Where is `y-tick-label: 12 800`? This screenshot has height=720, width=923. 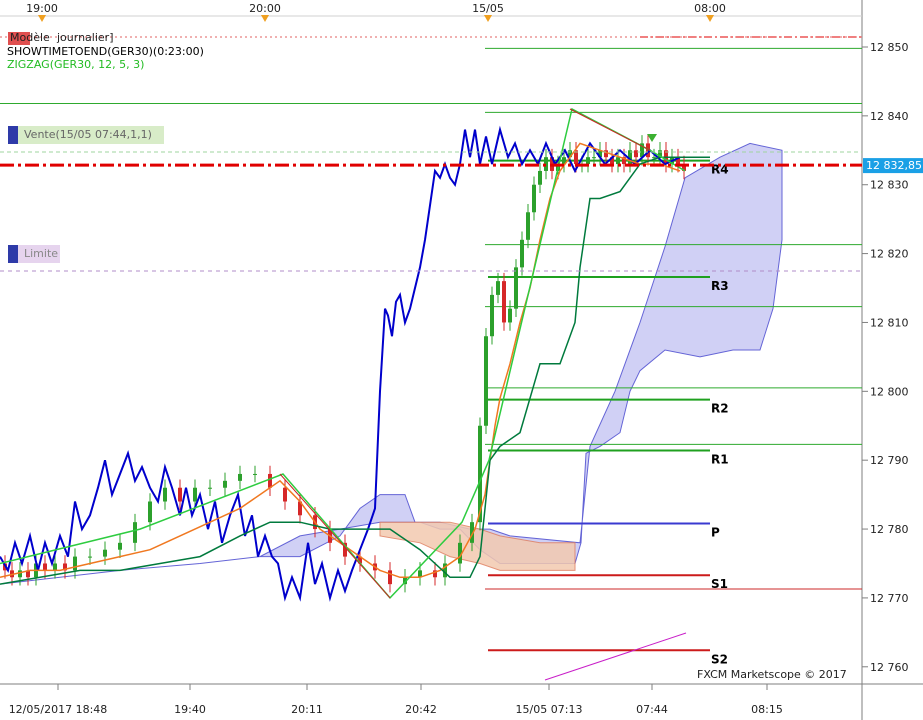 y-tick-label: 12 800 is located at coordinates (889, 391).